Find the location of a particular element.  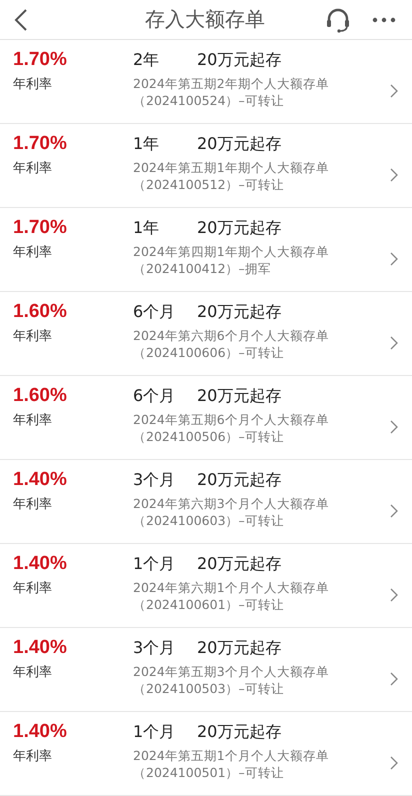

product-name: 2024年第四期1年期个人大额存单 is located at coordinates (231, 251).